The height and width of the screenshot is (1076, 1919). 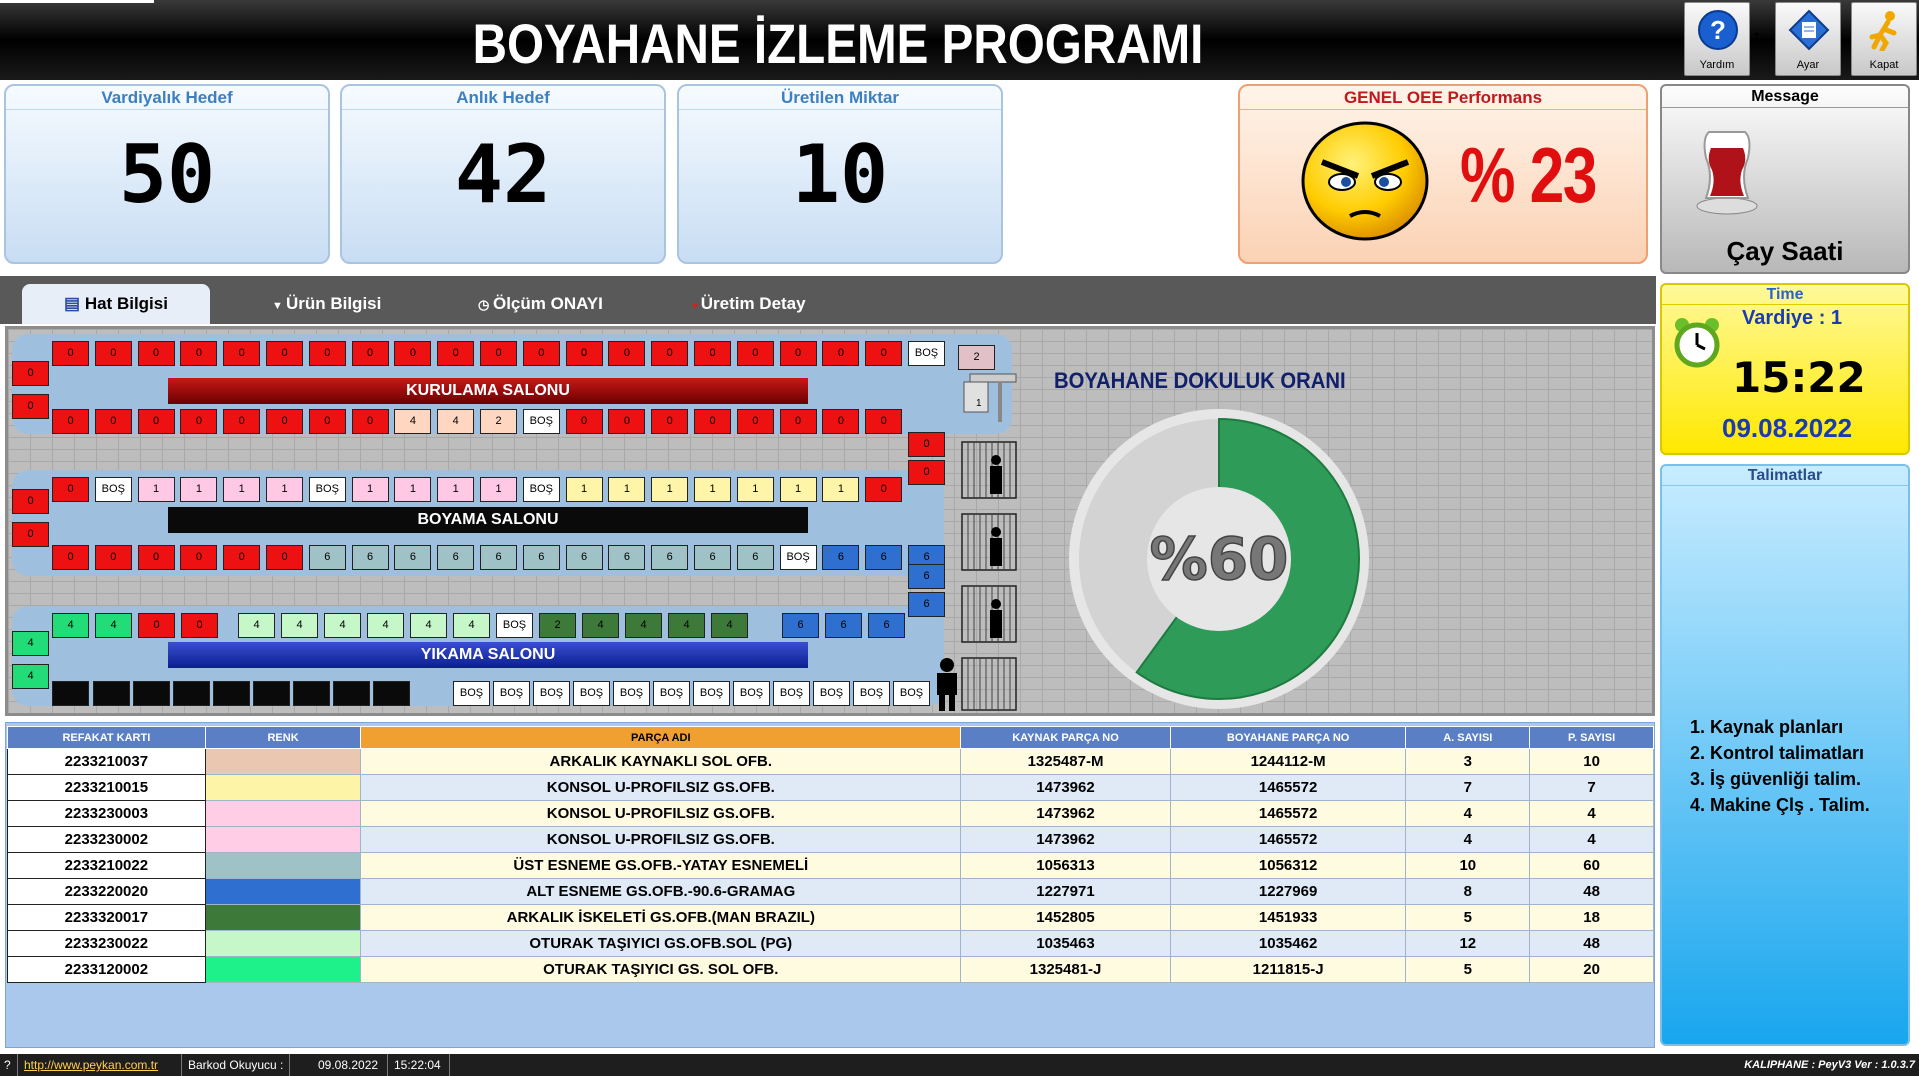 What do you see at coordinates (1591, 737) in the screenshot?
I see `col-p-sayisi: P. SAYISI` at bounding box center [1591, 737].